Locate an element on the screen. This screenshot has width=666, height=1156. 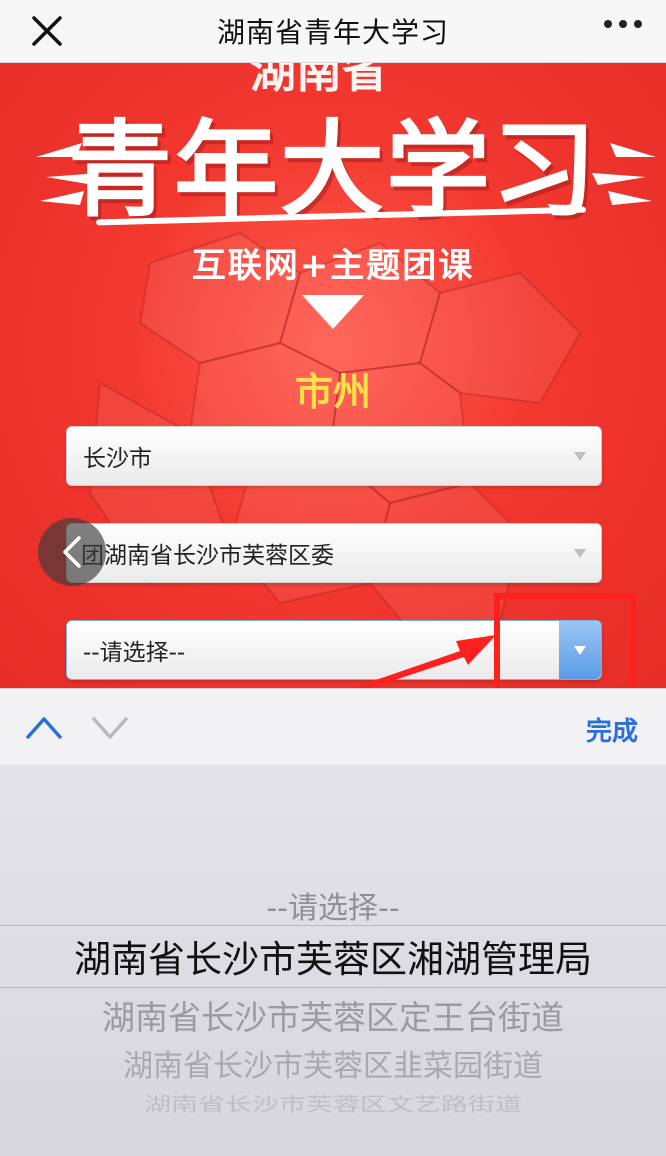
hero-subtitle: 互联网+主题团课 is located at coordinates (333, 266).